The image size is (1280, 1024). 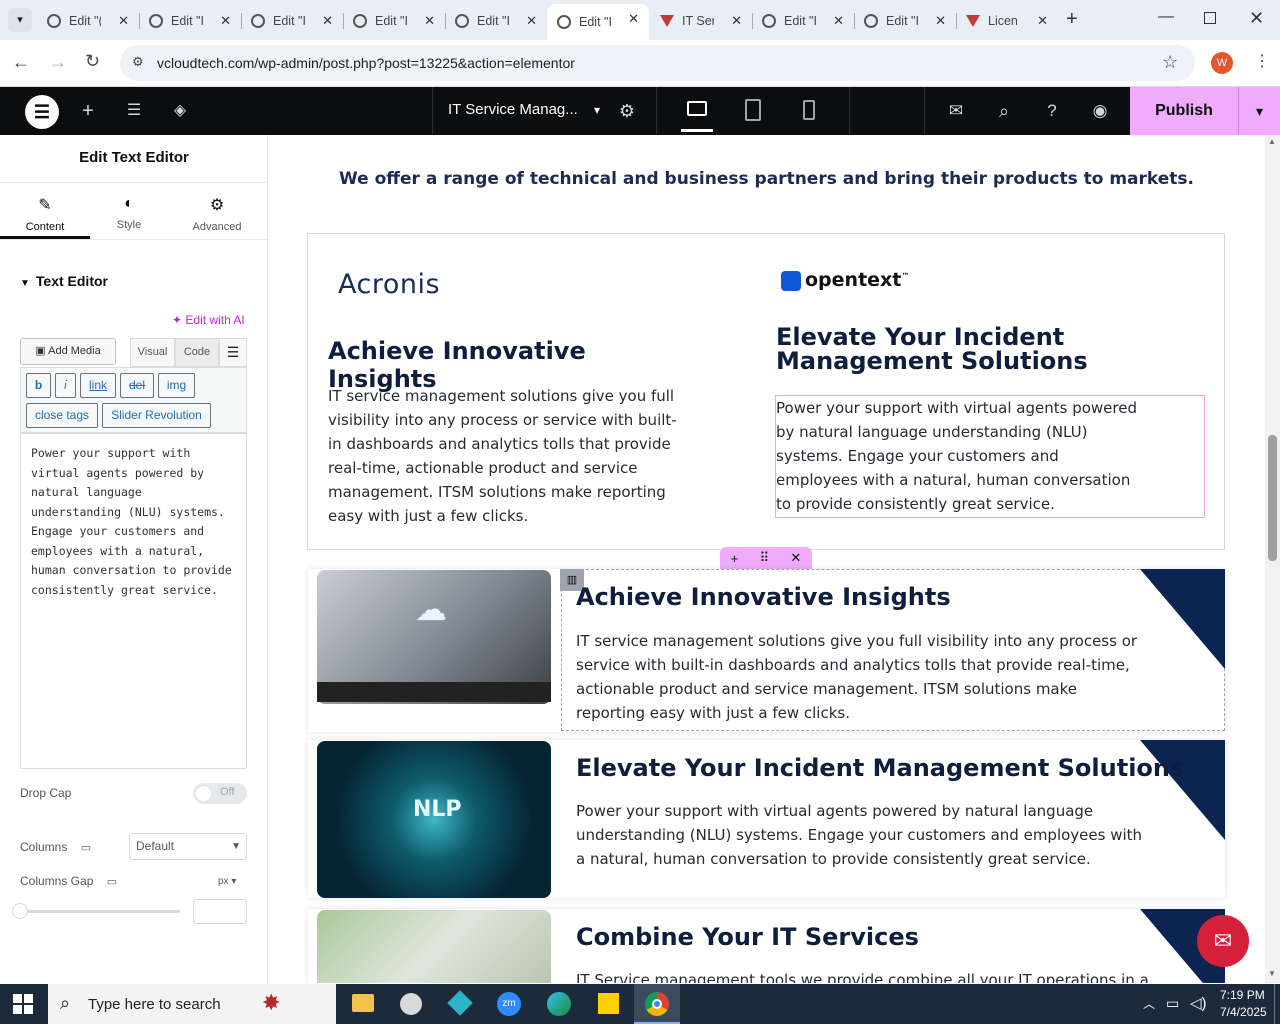 I want to click on quicktag-link: link, so click(x=98, y=385).